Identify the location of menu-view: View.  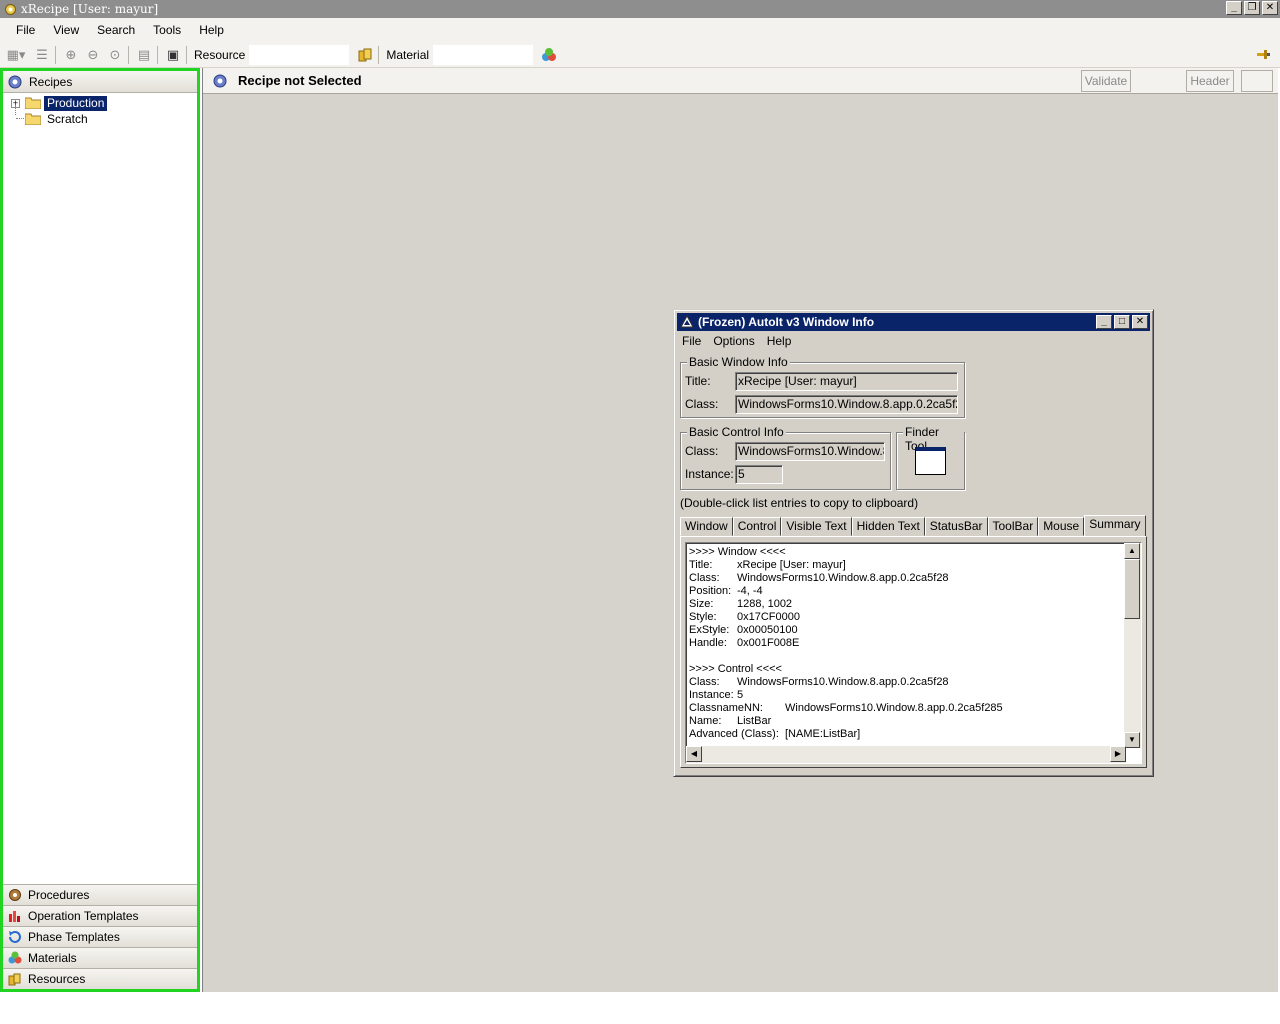
(65, 30).